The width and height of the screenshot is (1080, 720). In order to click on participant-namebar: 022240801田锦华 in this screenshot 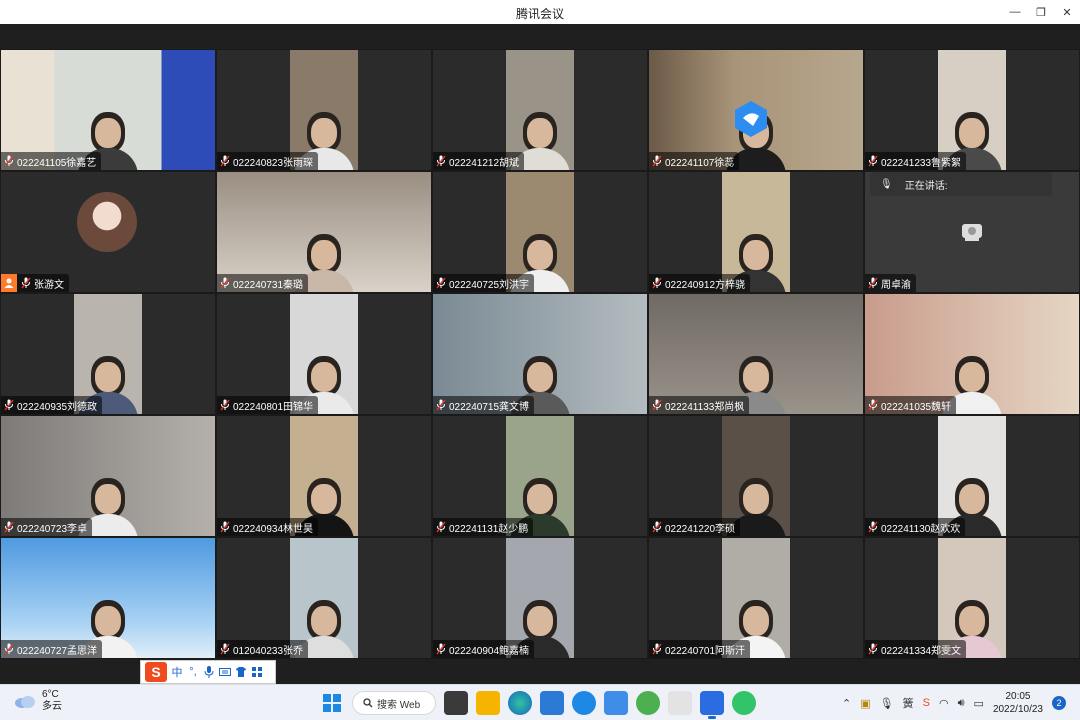, I will do `click(268, 405)`.